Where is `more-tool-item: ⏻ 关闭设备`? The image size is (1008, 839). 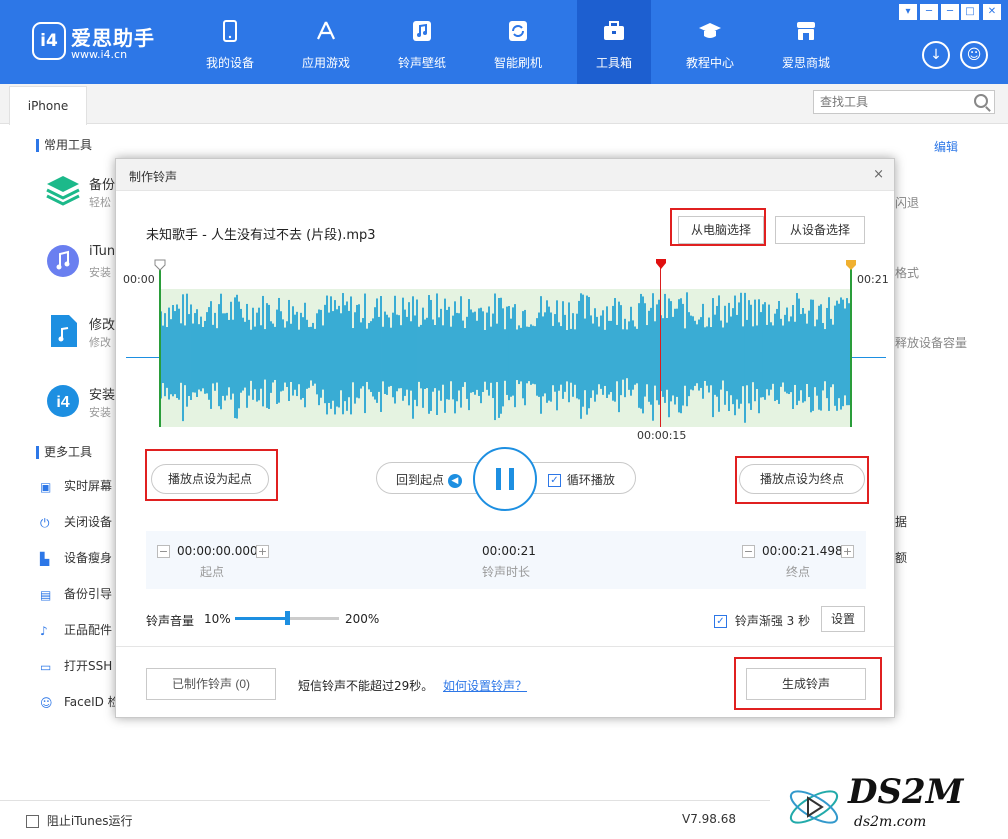 more-tool-item: ⏻ 关闭设备 is located at coordinates (76, 521).